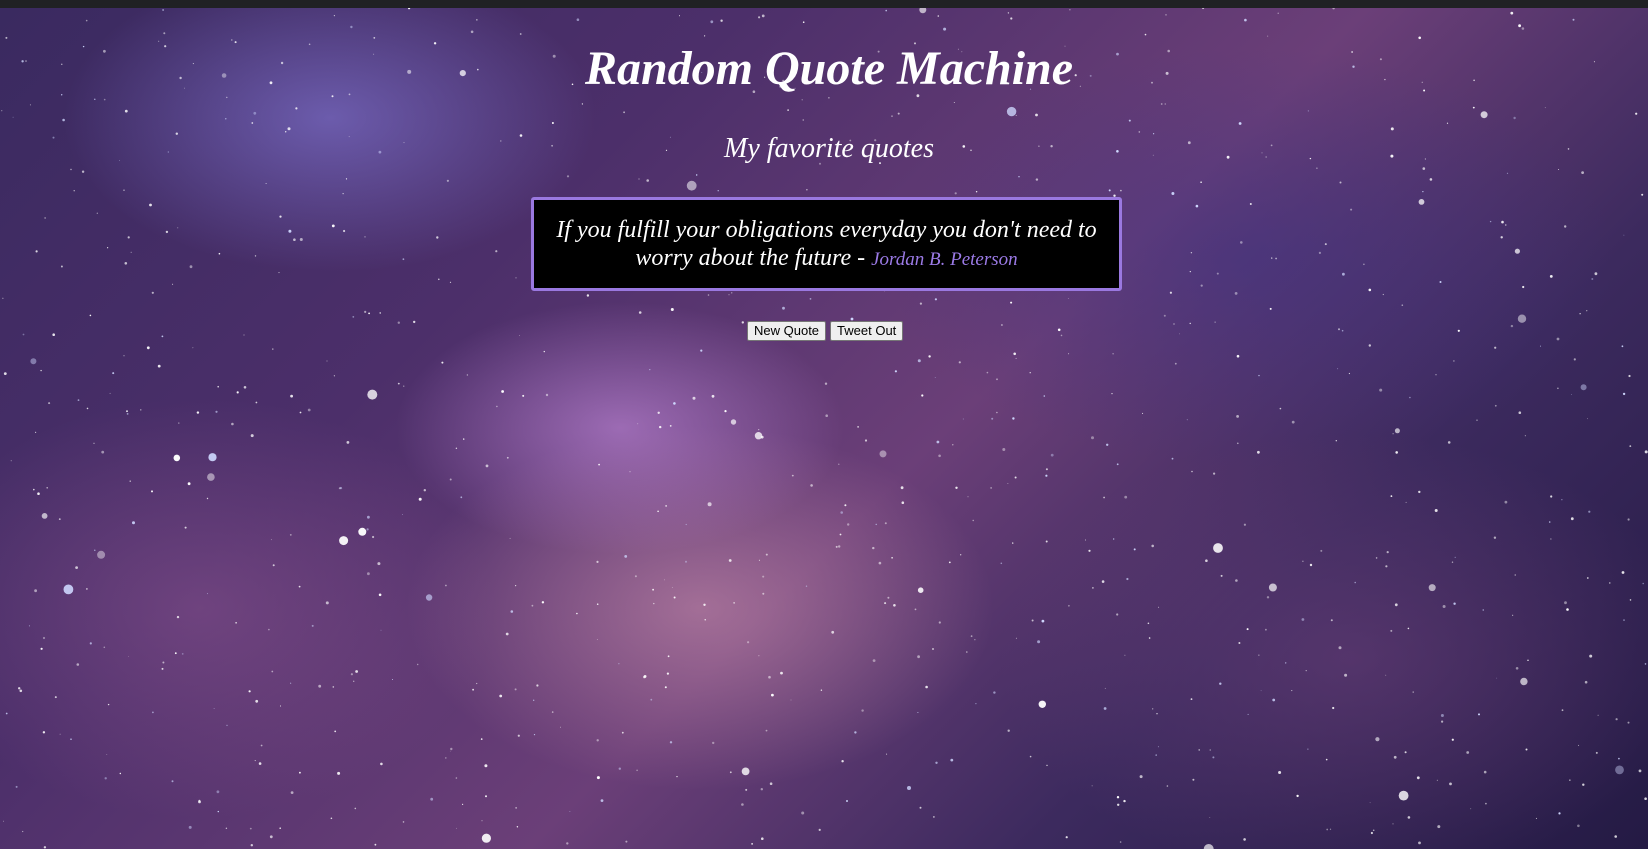 Image resolution: width=1648 pixels, height=849 pixels. I want to click on new-quote-button: New Quote, so click(787, 331).